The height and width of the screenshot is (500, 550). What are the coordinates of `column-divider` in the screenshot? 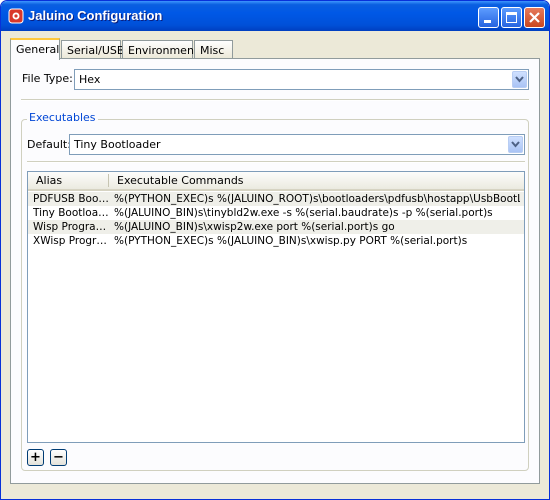 It's located at (108, 180).